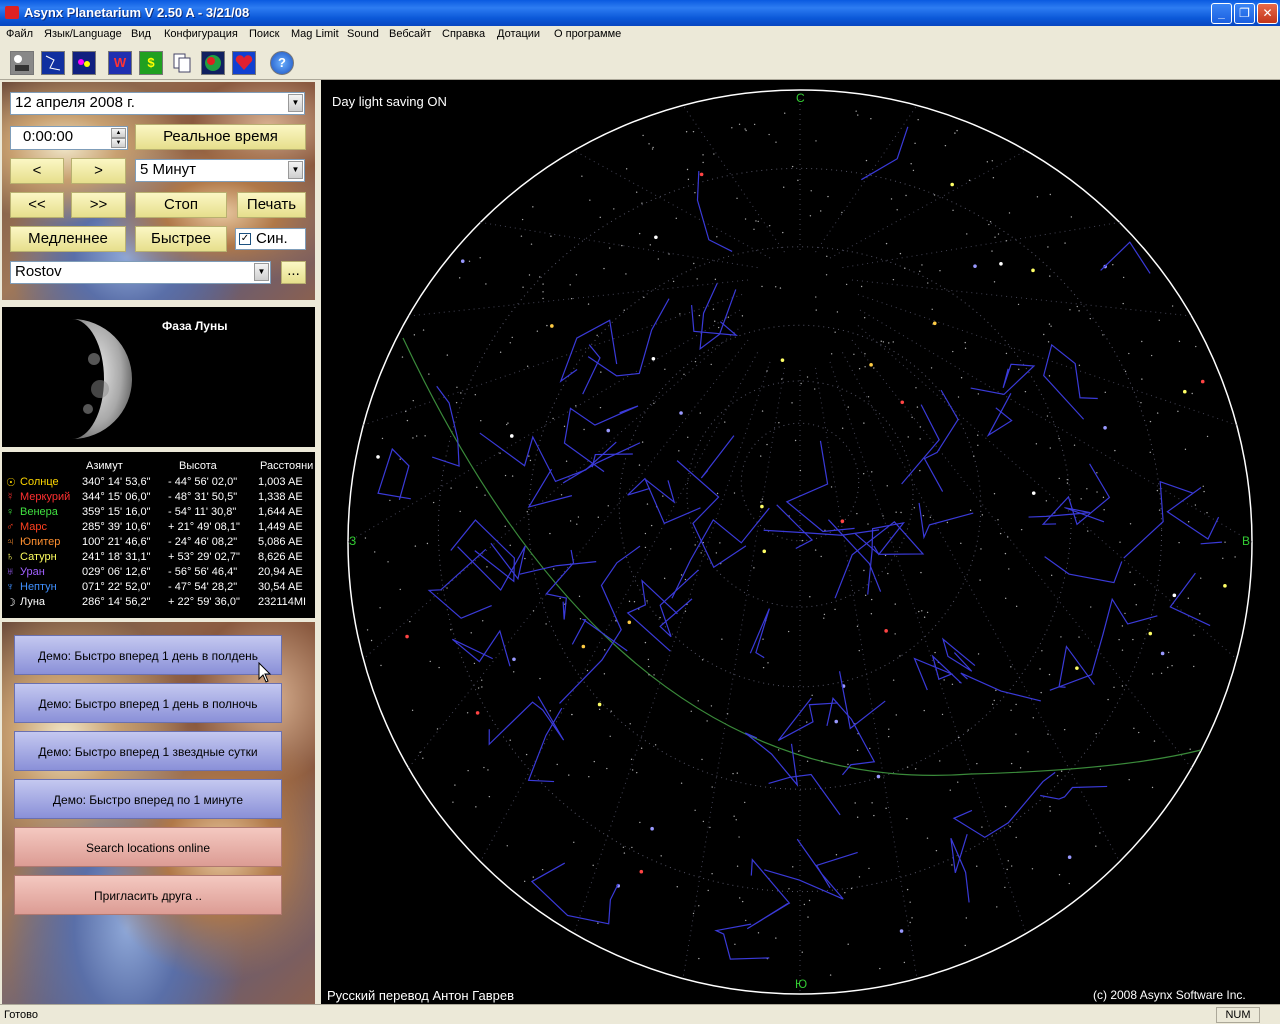 The height and width of the screenshot is (1024, 1280). What do you see at coordinates (363, 34) in the screenshot?
I see `menu-sound: Sound` at bounding box center [363, 34].